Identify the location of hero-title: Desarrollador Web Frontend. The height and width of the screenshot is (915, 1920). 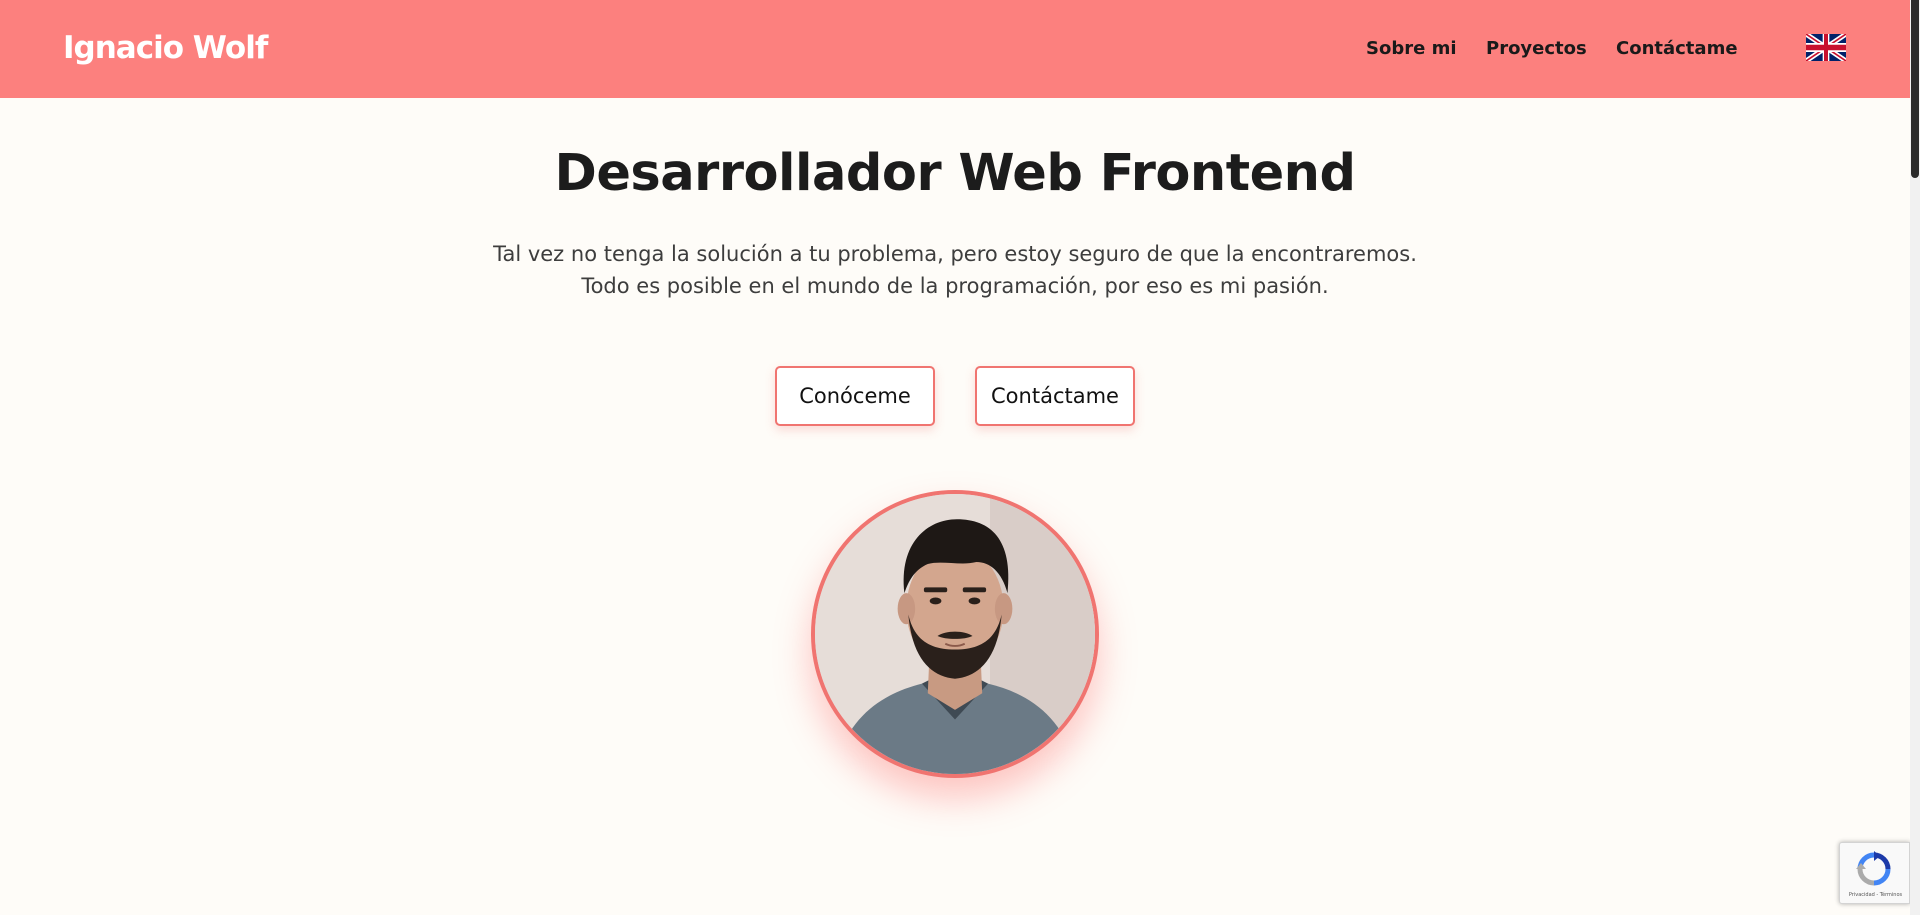
(955, 173).